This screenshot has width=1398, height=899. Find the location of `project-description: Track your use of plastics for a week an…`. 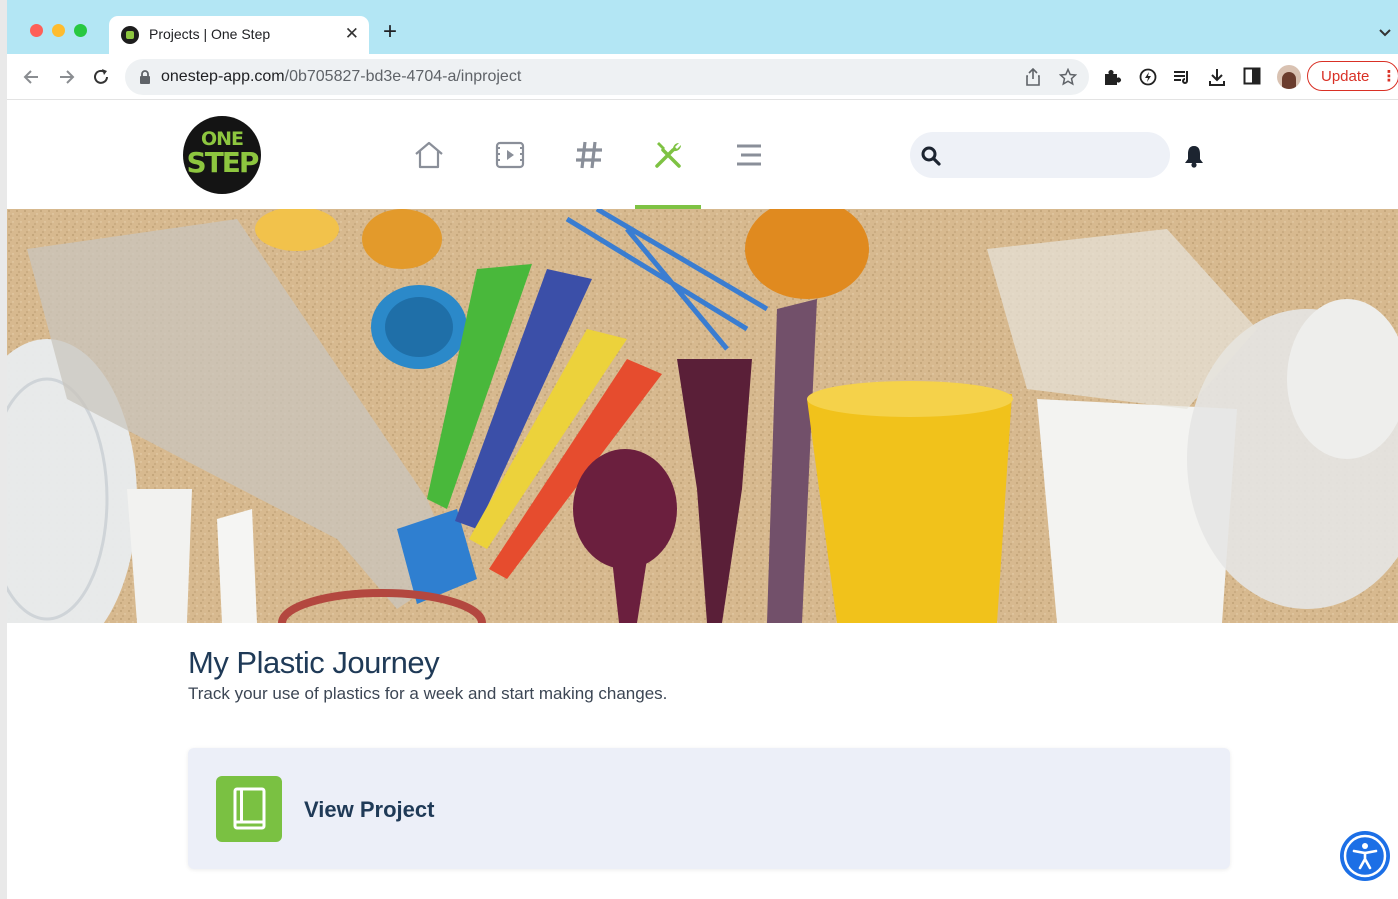

project-description: Track your use of plastics for a week an… is located at coordinates (428, 693).